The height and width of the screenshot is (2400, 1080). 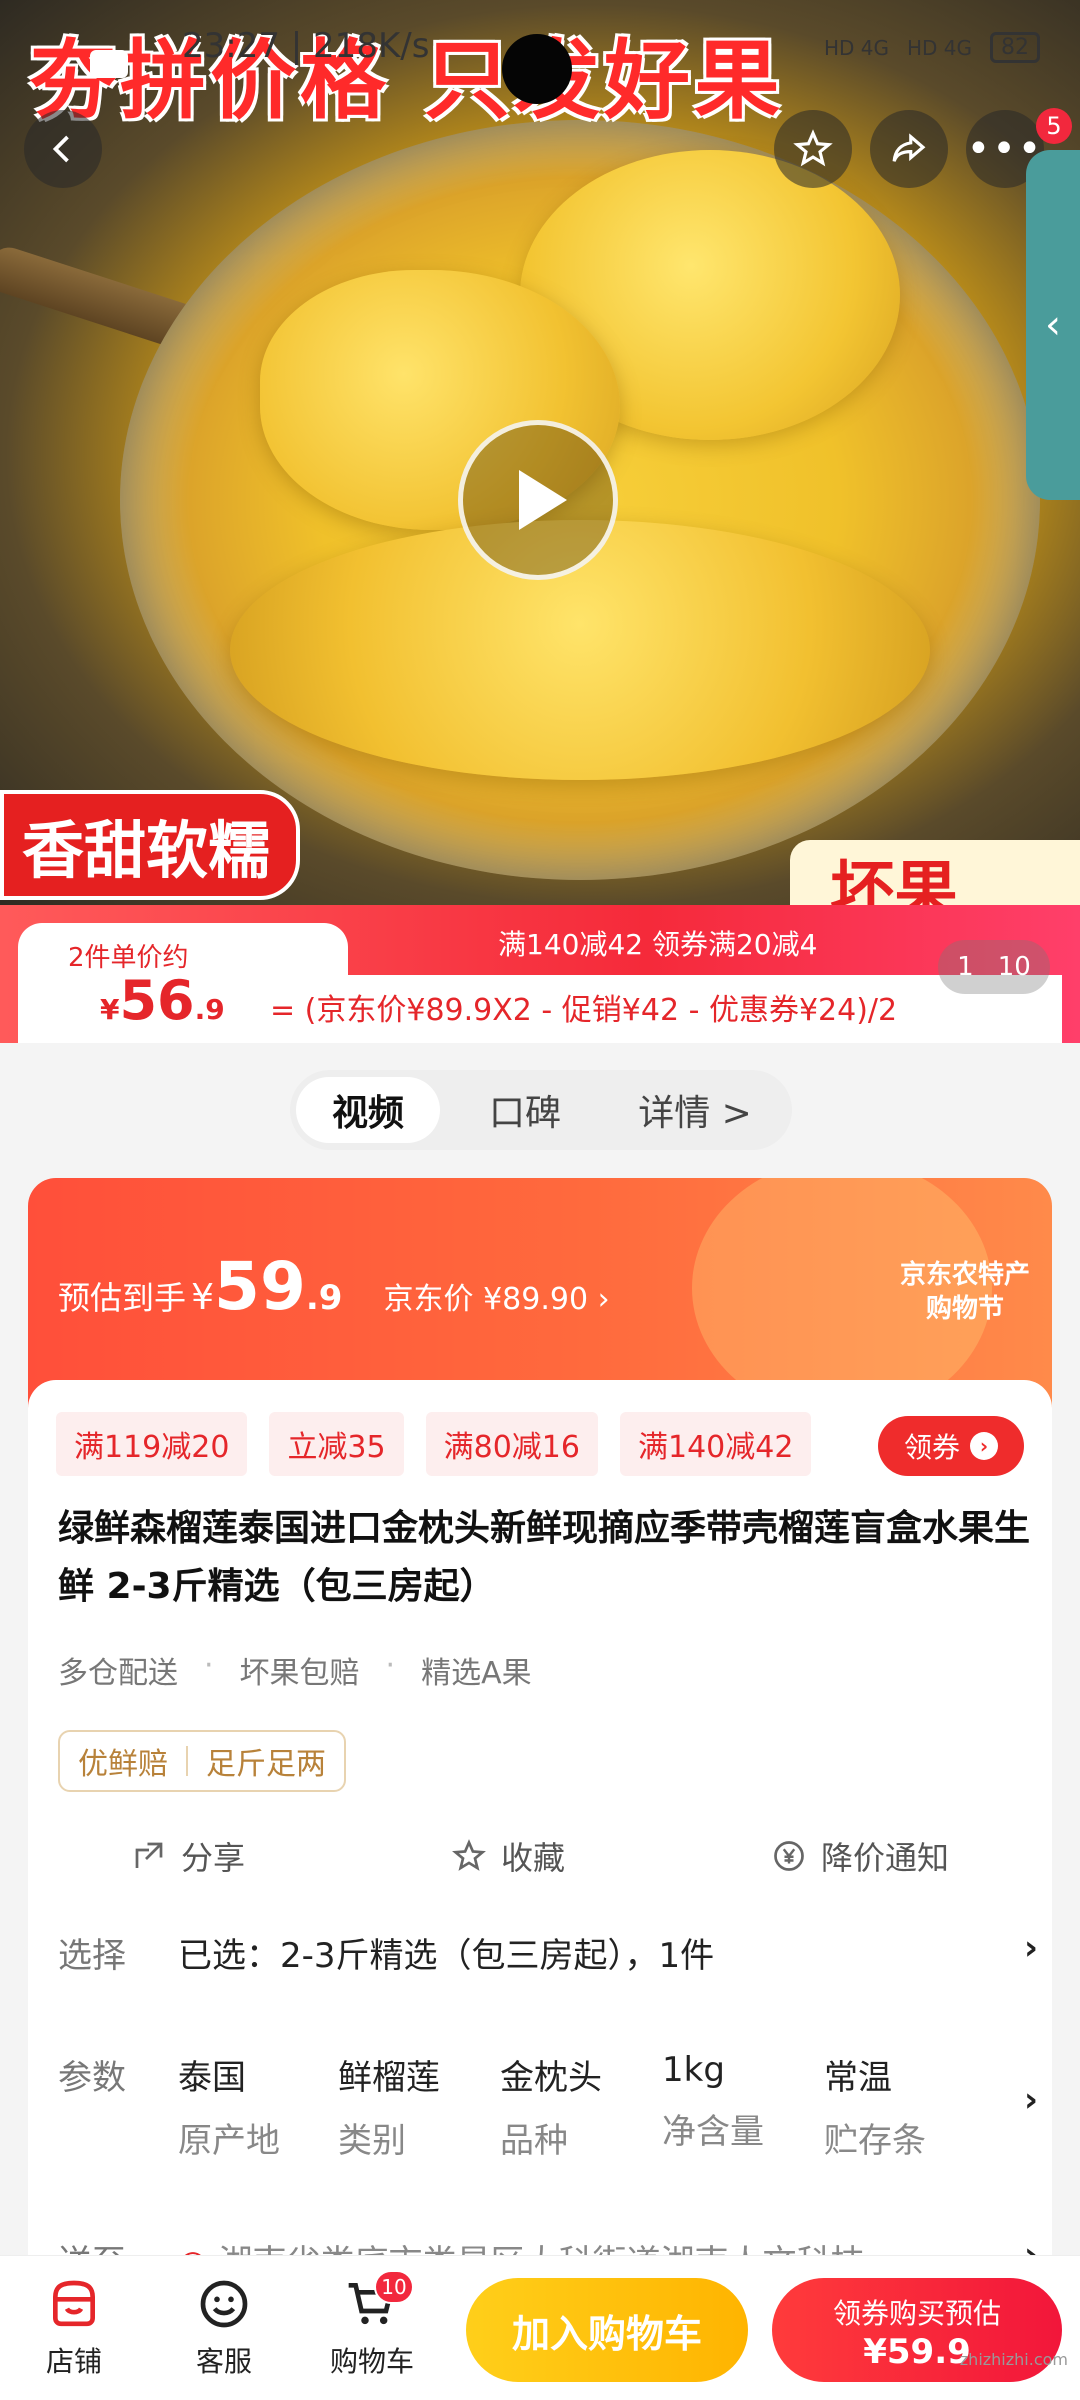 I want to click on action-row: 分享 收藏 降价通知, so click(x=540, y=1856).